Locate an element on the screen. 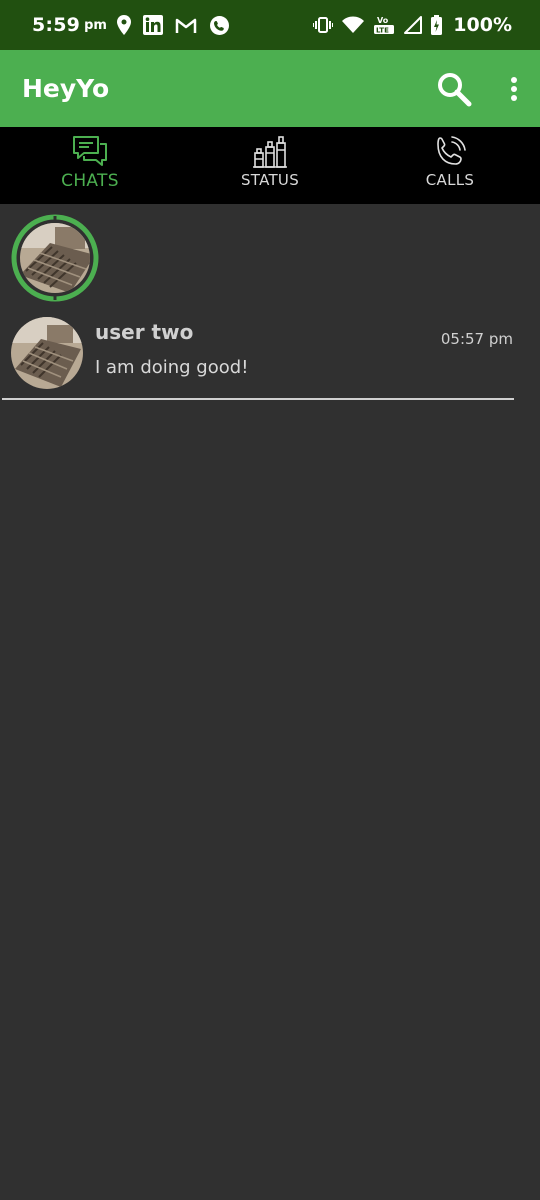 The height and width of the screenshot is (1200, 540). battery-percent: 100% is located at coordinates (482, 25).